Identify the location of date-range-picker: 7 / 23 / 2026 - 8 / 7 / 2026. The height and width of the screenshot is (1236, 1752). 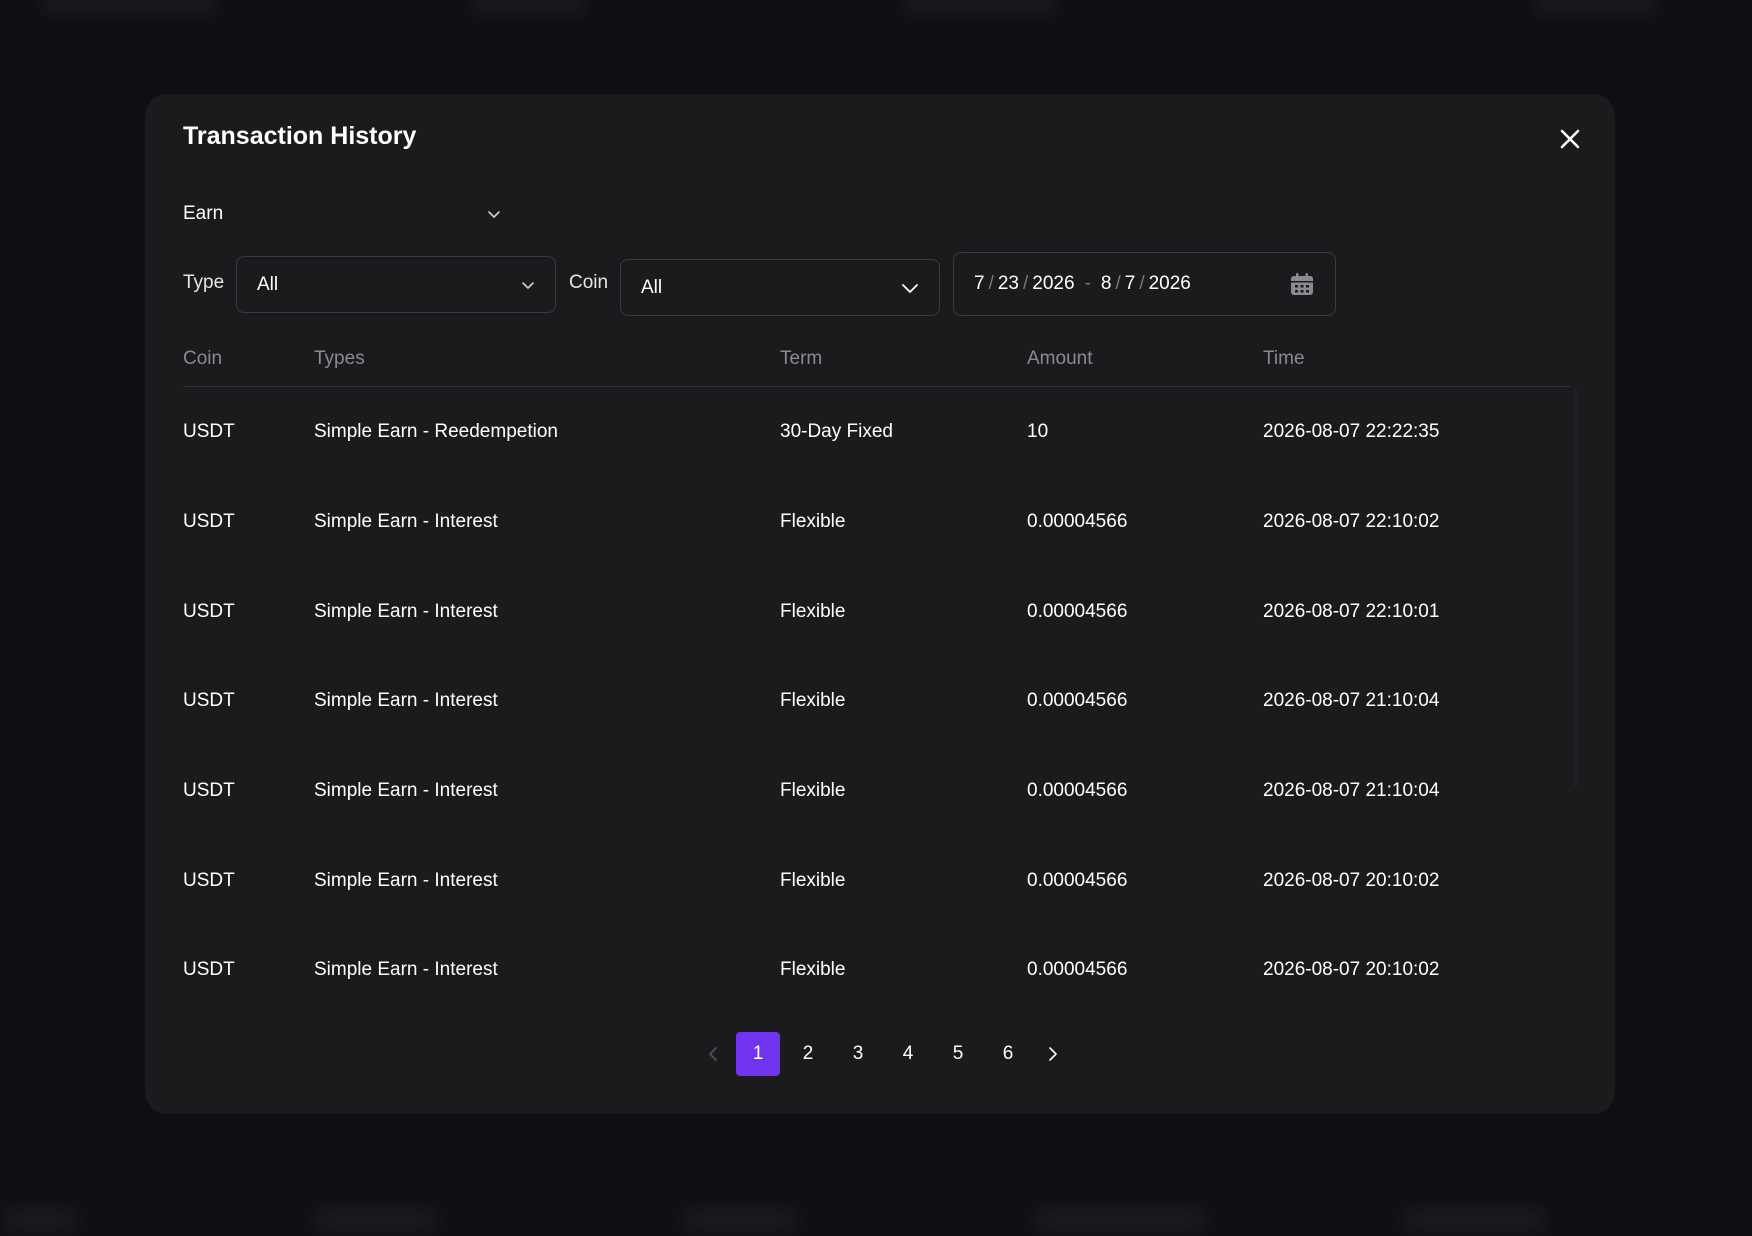
(1144, 284).